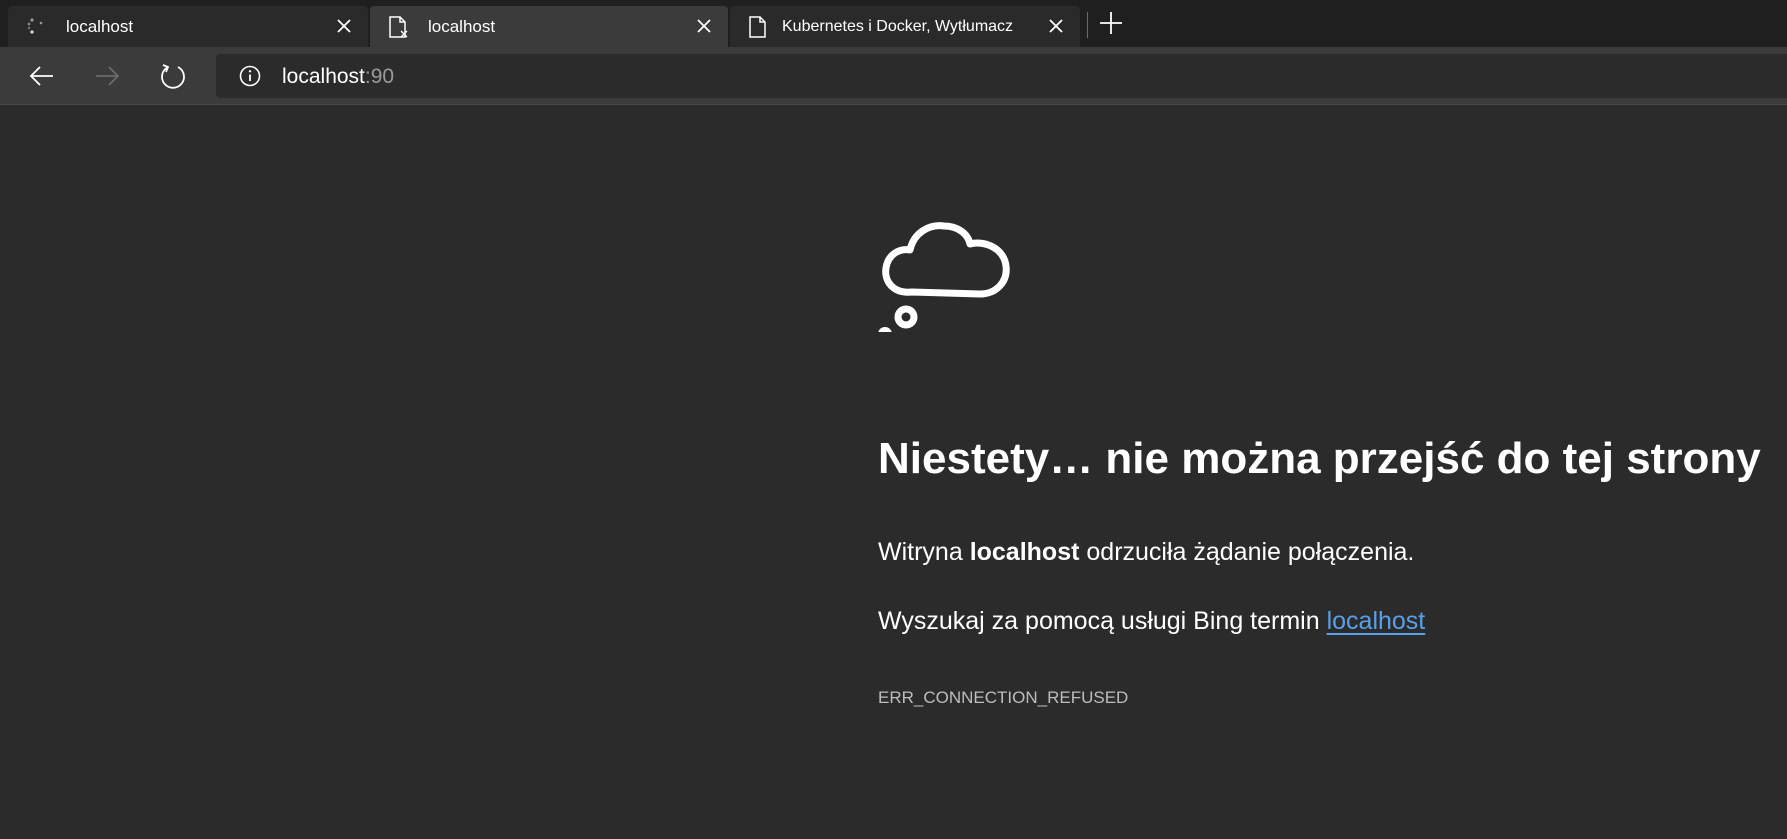  What do you see at coordinates (924, 552) in the screenshot?
I see `error-description-prefix: Witryna` at bounding box center [924, 552].